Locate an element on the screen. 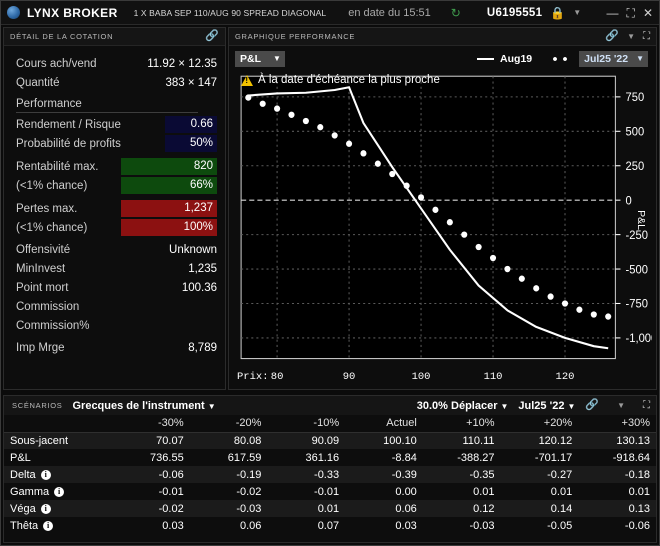 This screenshot has height=546, width=660. table-cell: -388.27 is located at coordinates (476, 457).